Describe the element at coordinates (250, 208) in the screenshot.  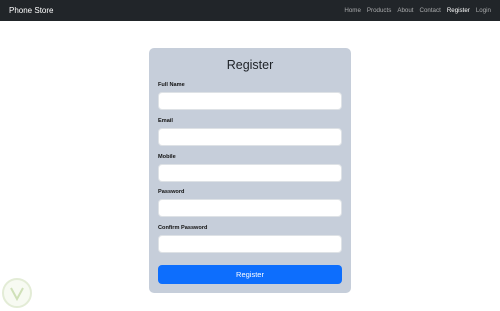
I see `password-input` at that location.